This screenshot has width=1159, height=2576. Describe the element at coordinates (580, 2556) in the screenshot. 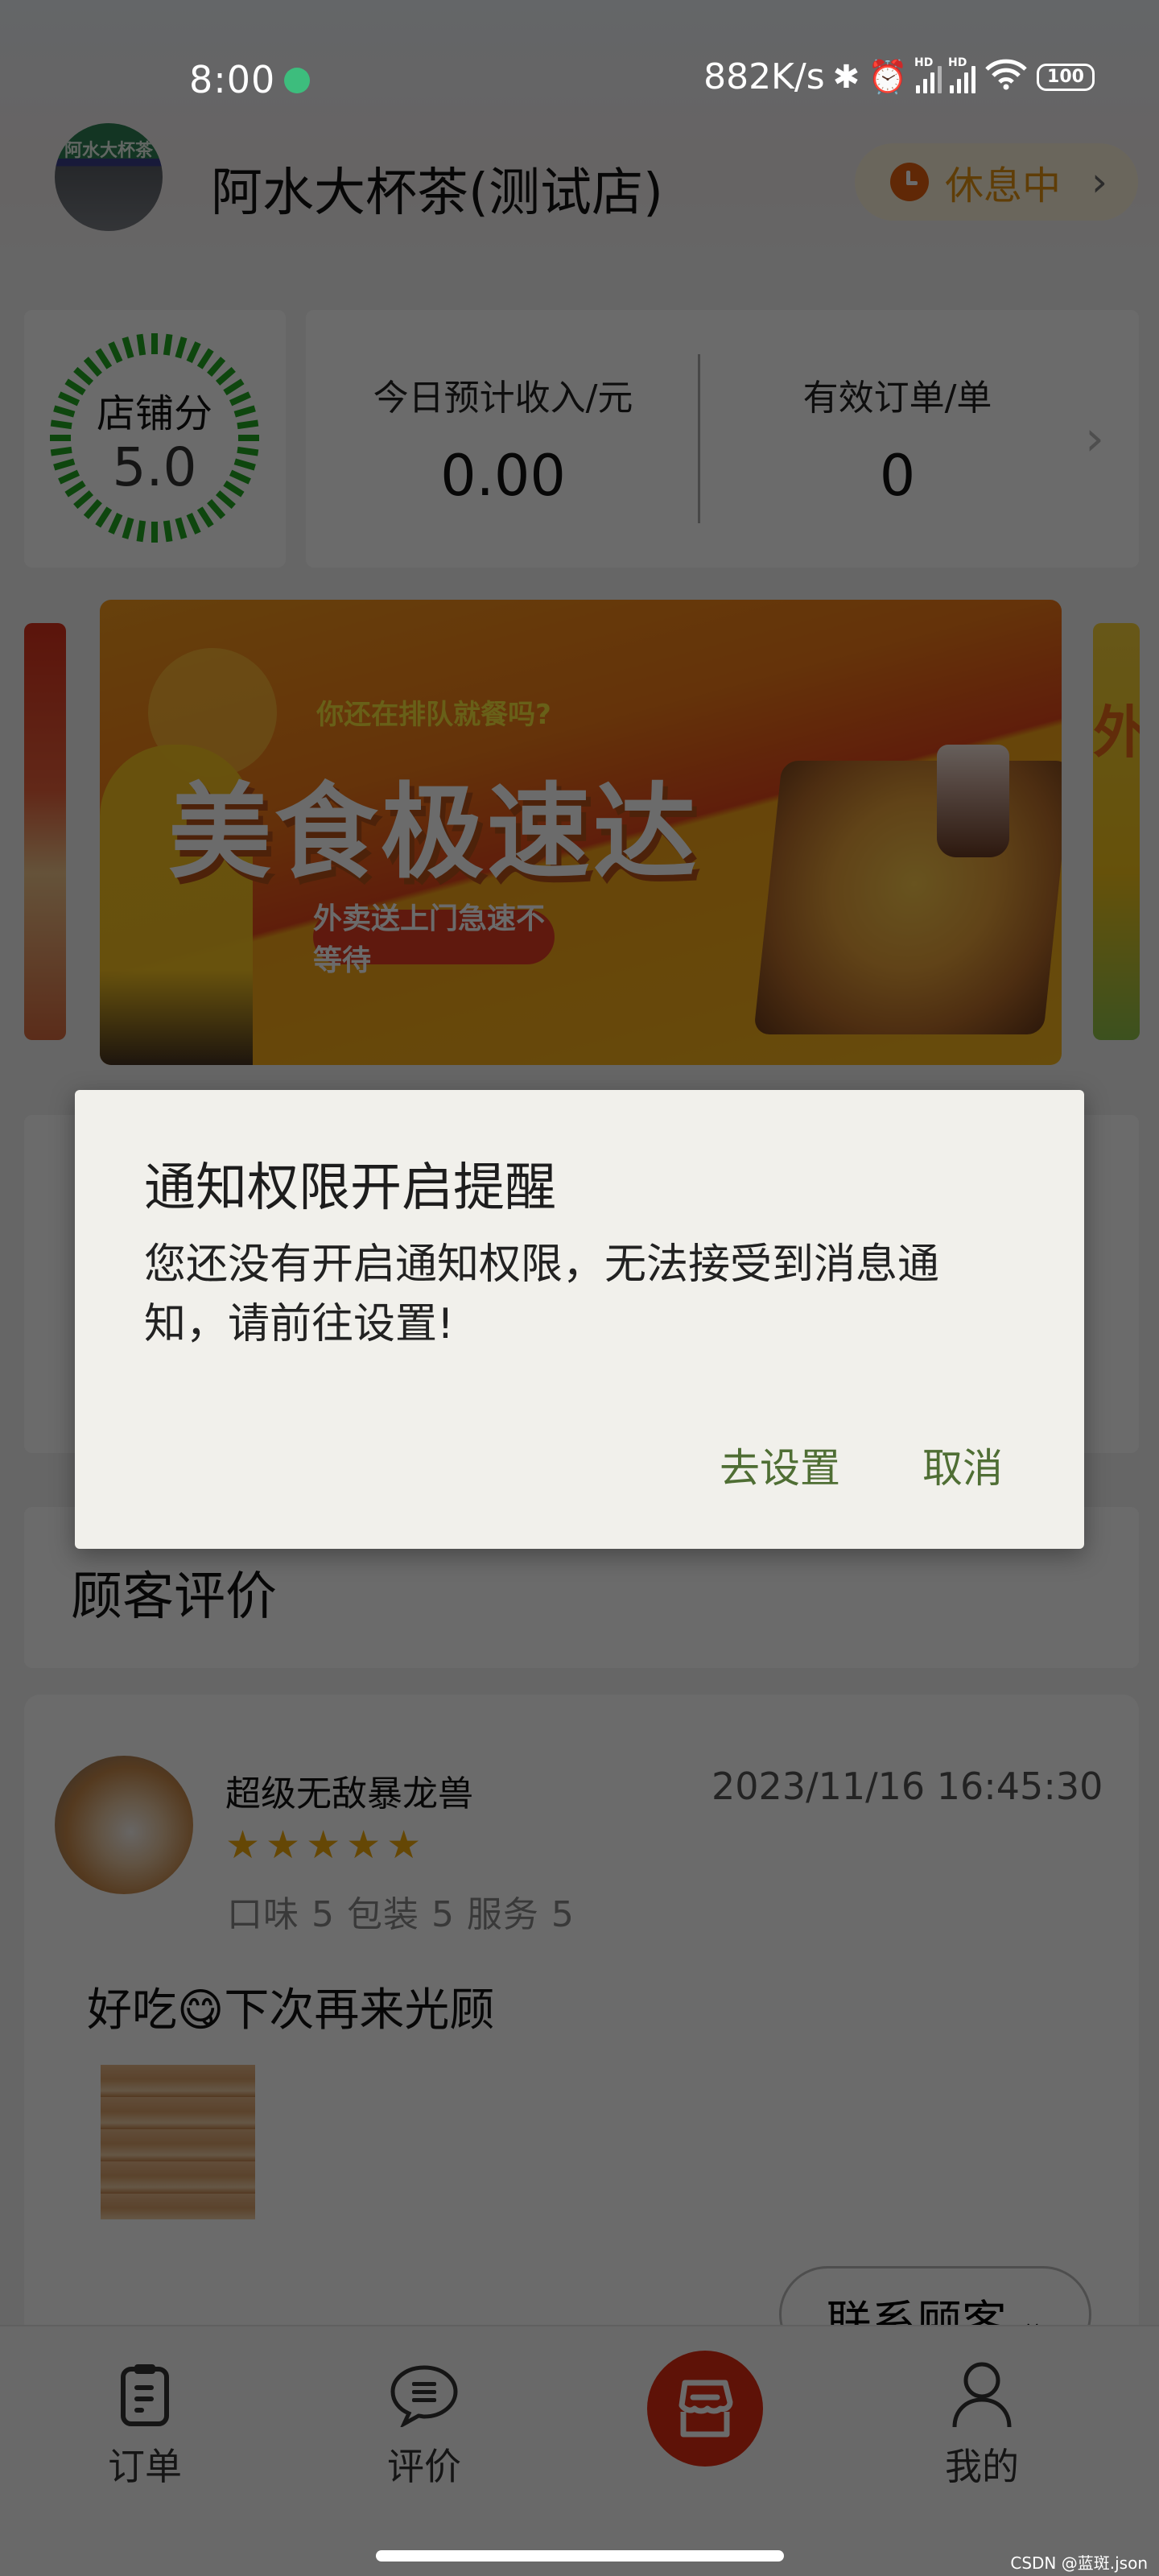

I see `home-indicator` at that location.